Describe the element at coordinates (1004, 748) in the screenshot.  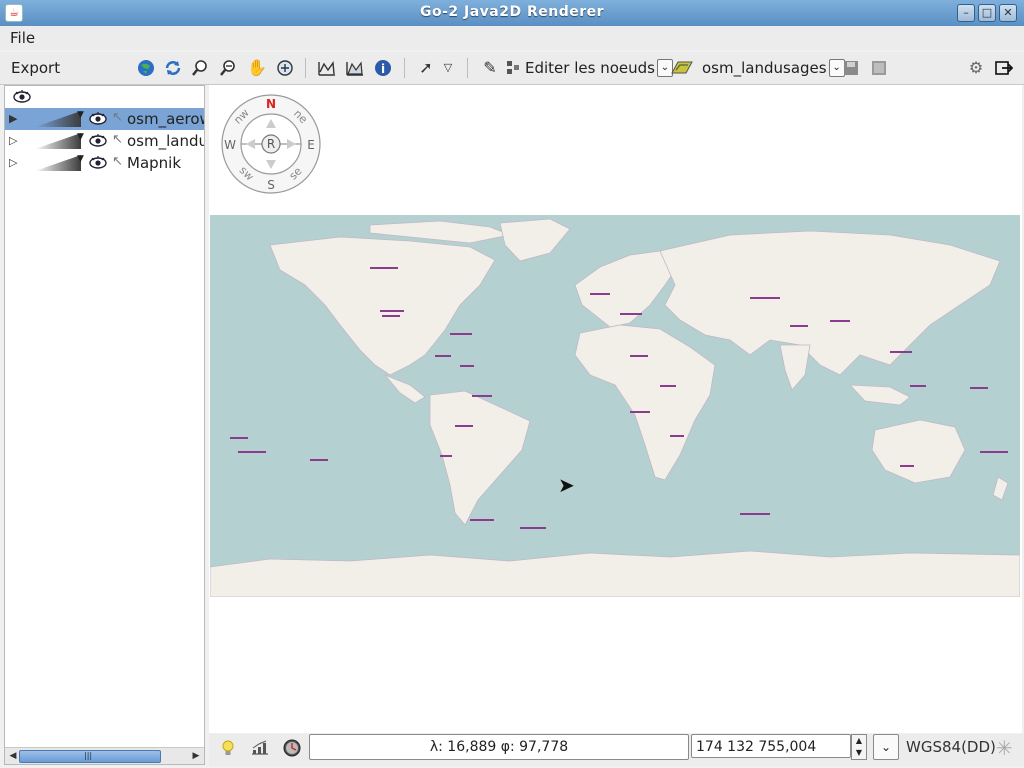
I see `busy-spinner-icon: ✳` at that location.